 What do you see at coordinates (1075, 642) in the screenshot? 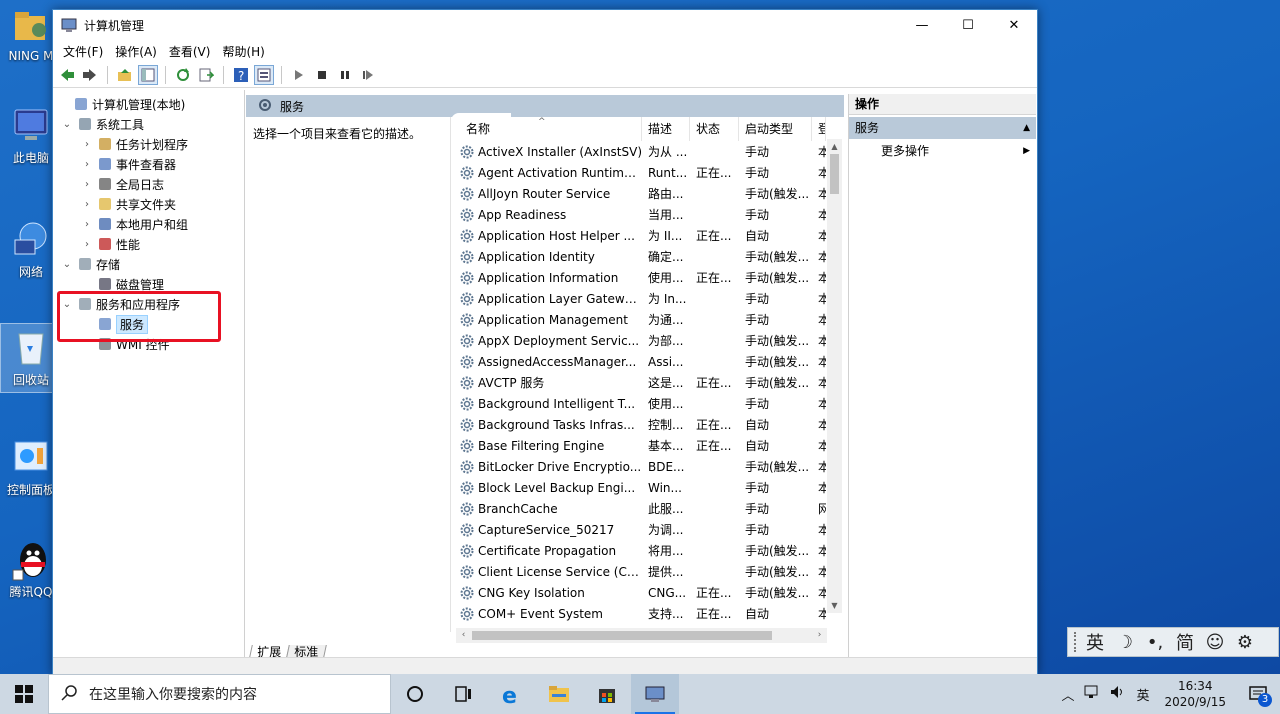
I see `drag-grip-icon` at bounding box center [1075, 642].